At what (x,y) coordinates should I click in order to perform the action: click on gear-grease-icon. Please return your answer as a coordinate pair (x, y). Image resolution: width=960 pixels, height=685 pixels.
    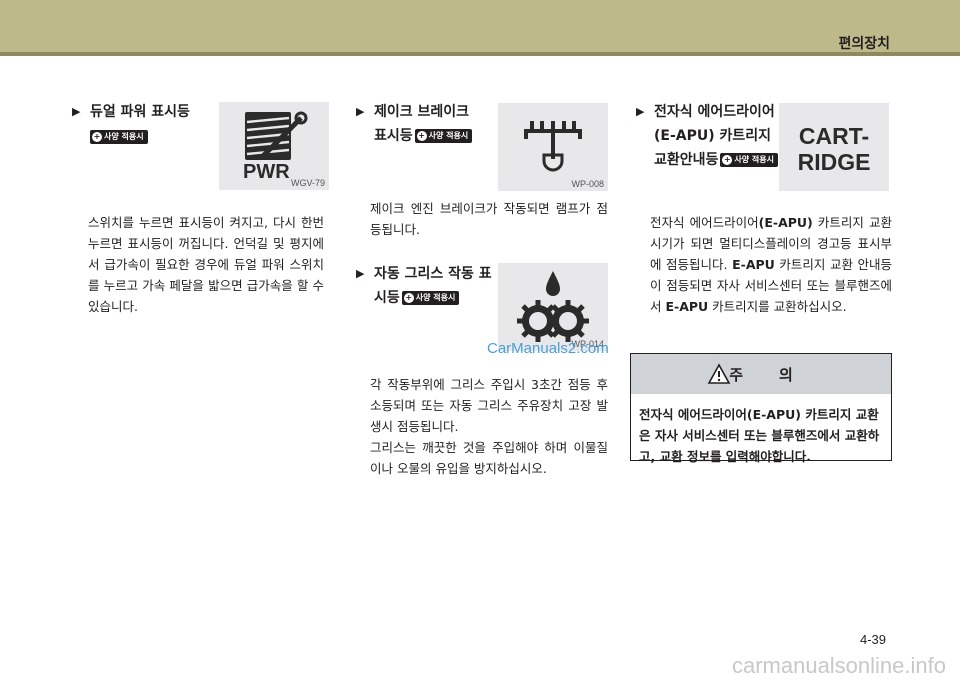
    Looking at the image, I should click on (553, 306).